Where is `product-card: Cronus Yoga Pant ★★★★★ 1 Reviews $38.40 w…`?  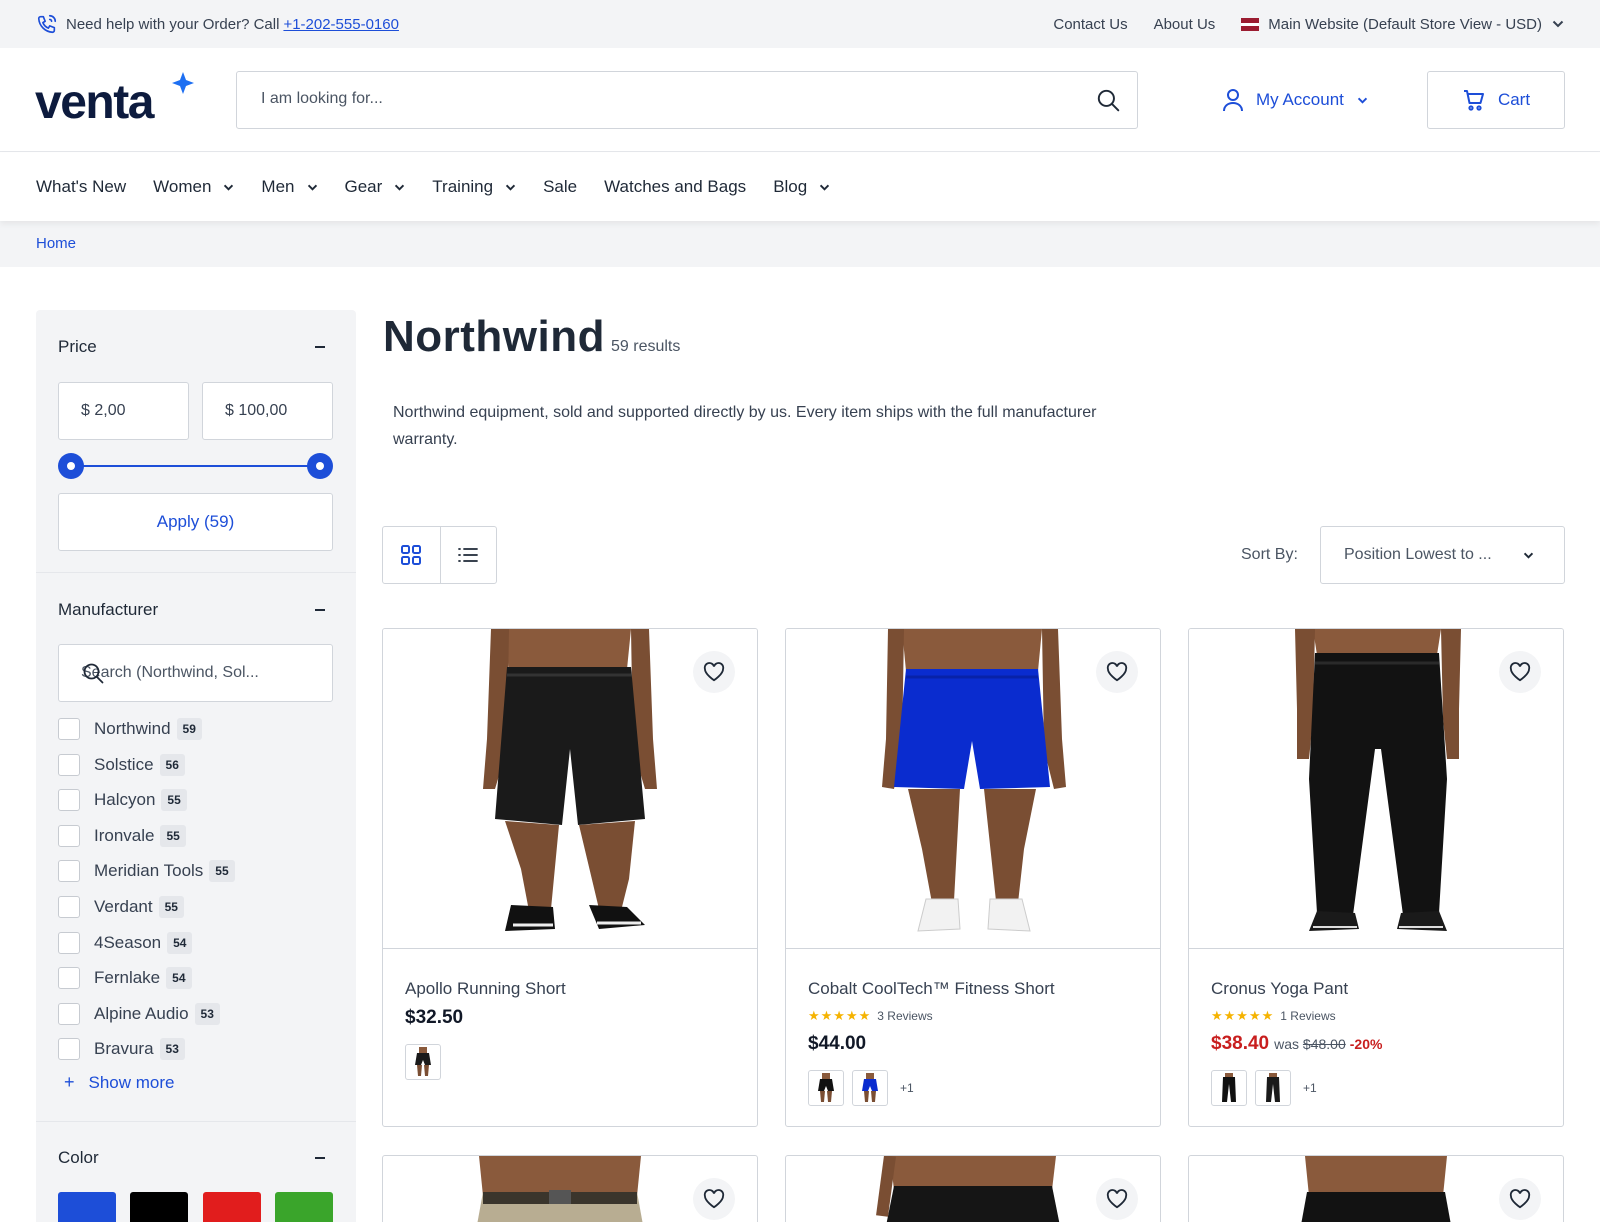 product-card: Cronus Yoga Pant ★★★★★ 1 Reviews $38.40 w… is located at coordinates (1376, 877).